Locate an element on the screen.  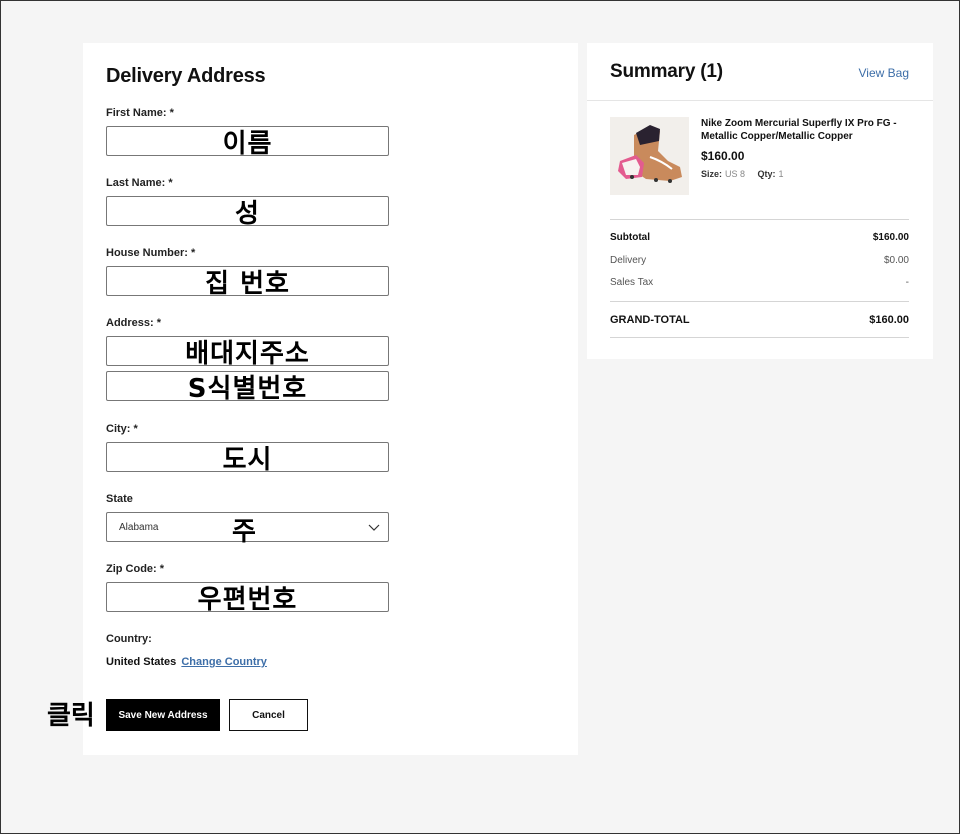
summary-divider-totals is located at coordinates (759, 301).